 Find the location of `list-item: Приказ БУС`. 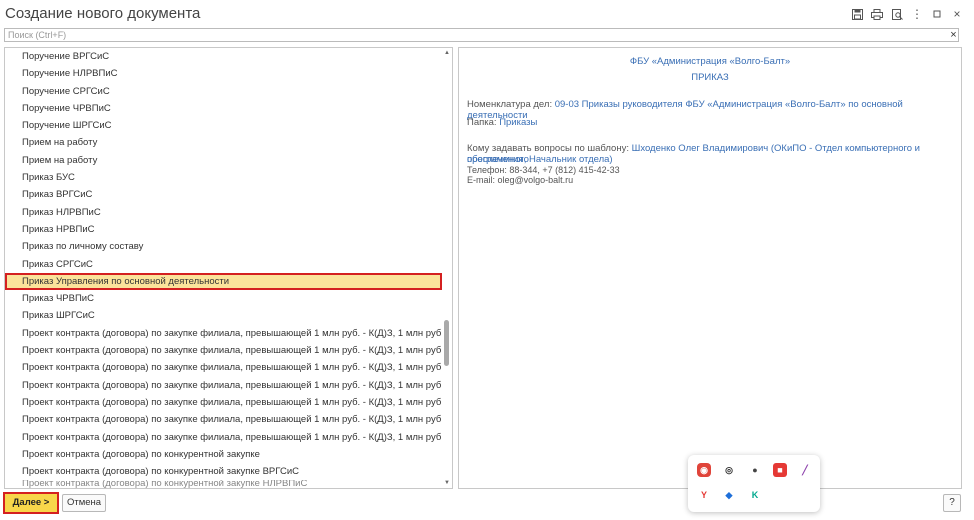

list-item: Приказ БУС is located at coordinates (224, 177).